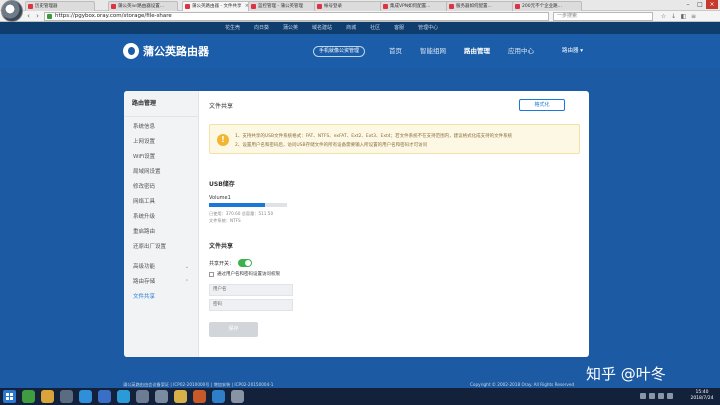 The image size is (720, 405). Describe the element at coordinates (339, 51) in the screenshot. I see `mobile-manage-button: 手机就像公资管理` at that location.